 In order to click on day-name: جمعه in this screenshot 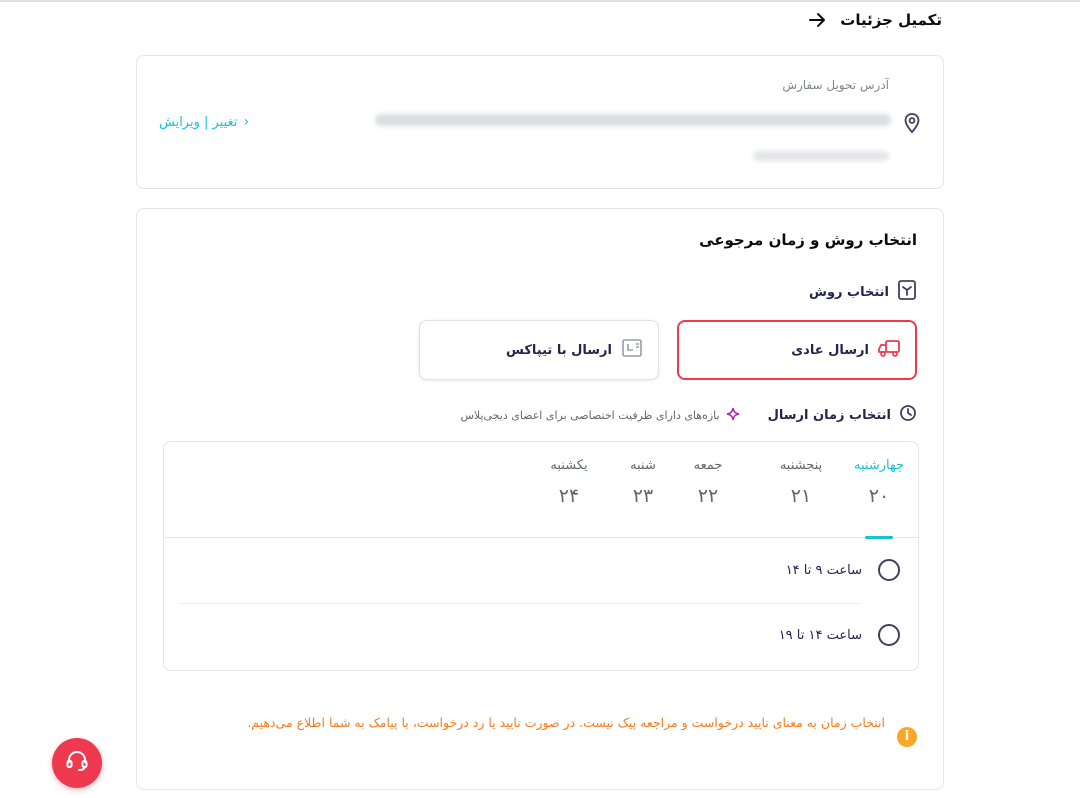, I will do `click(708, 465)`.